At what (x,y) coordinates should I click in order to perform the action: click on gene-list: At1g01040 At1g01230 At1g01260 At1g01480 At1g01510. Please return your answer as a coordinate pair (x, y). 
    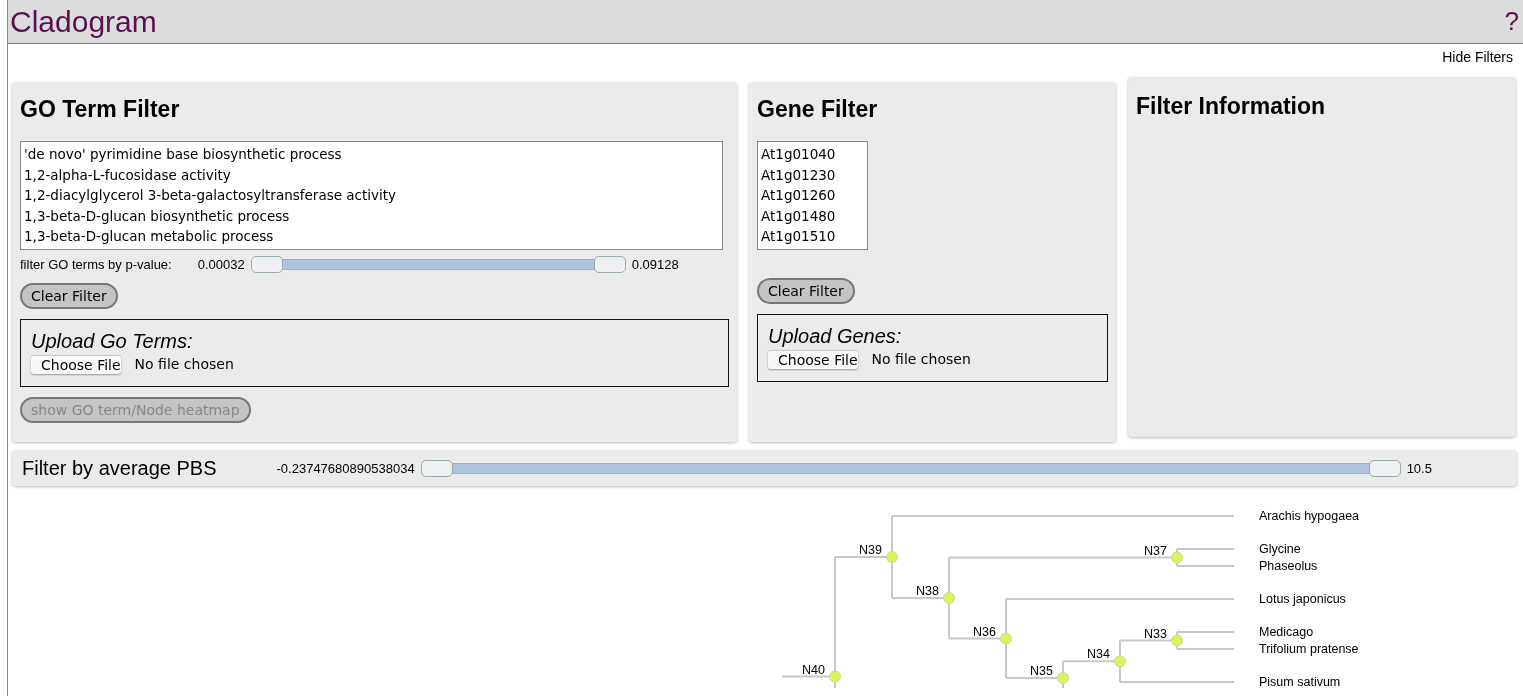
    Looking at the image, I should click on (812, 195).